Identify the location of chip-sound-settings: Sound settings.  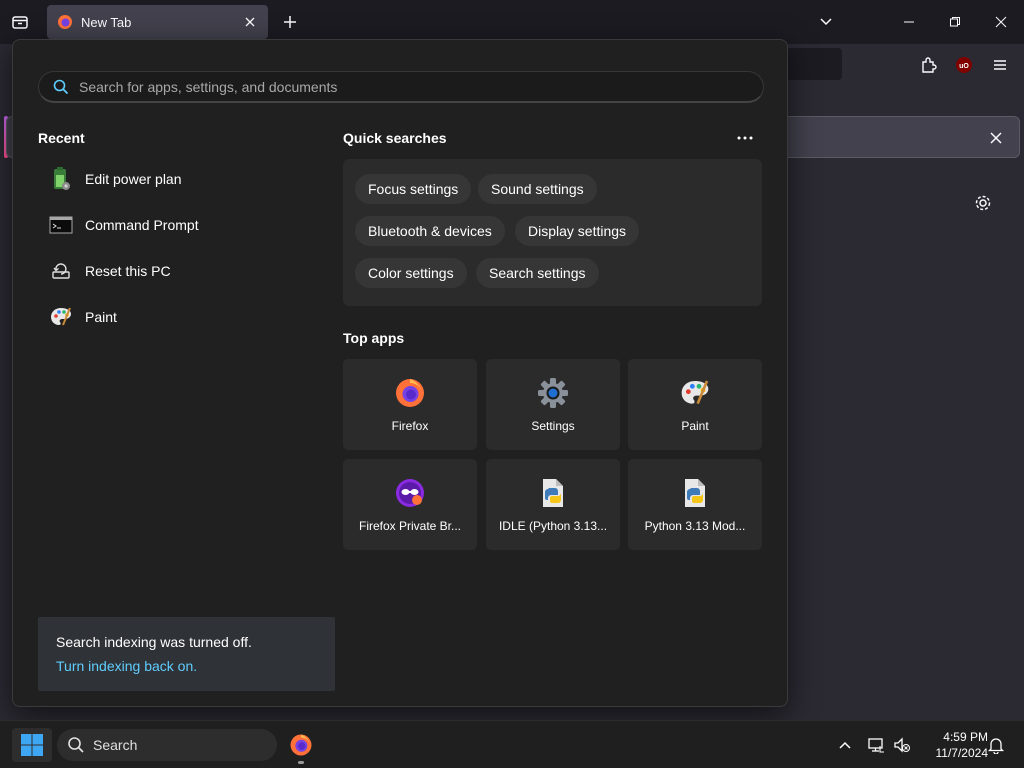
(537, 189).